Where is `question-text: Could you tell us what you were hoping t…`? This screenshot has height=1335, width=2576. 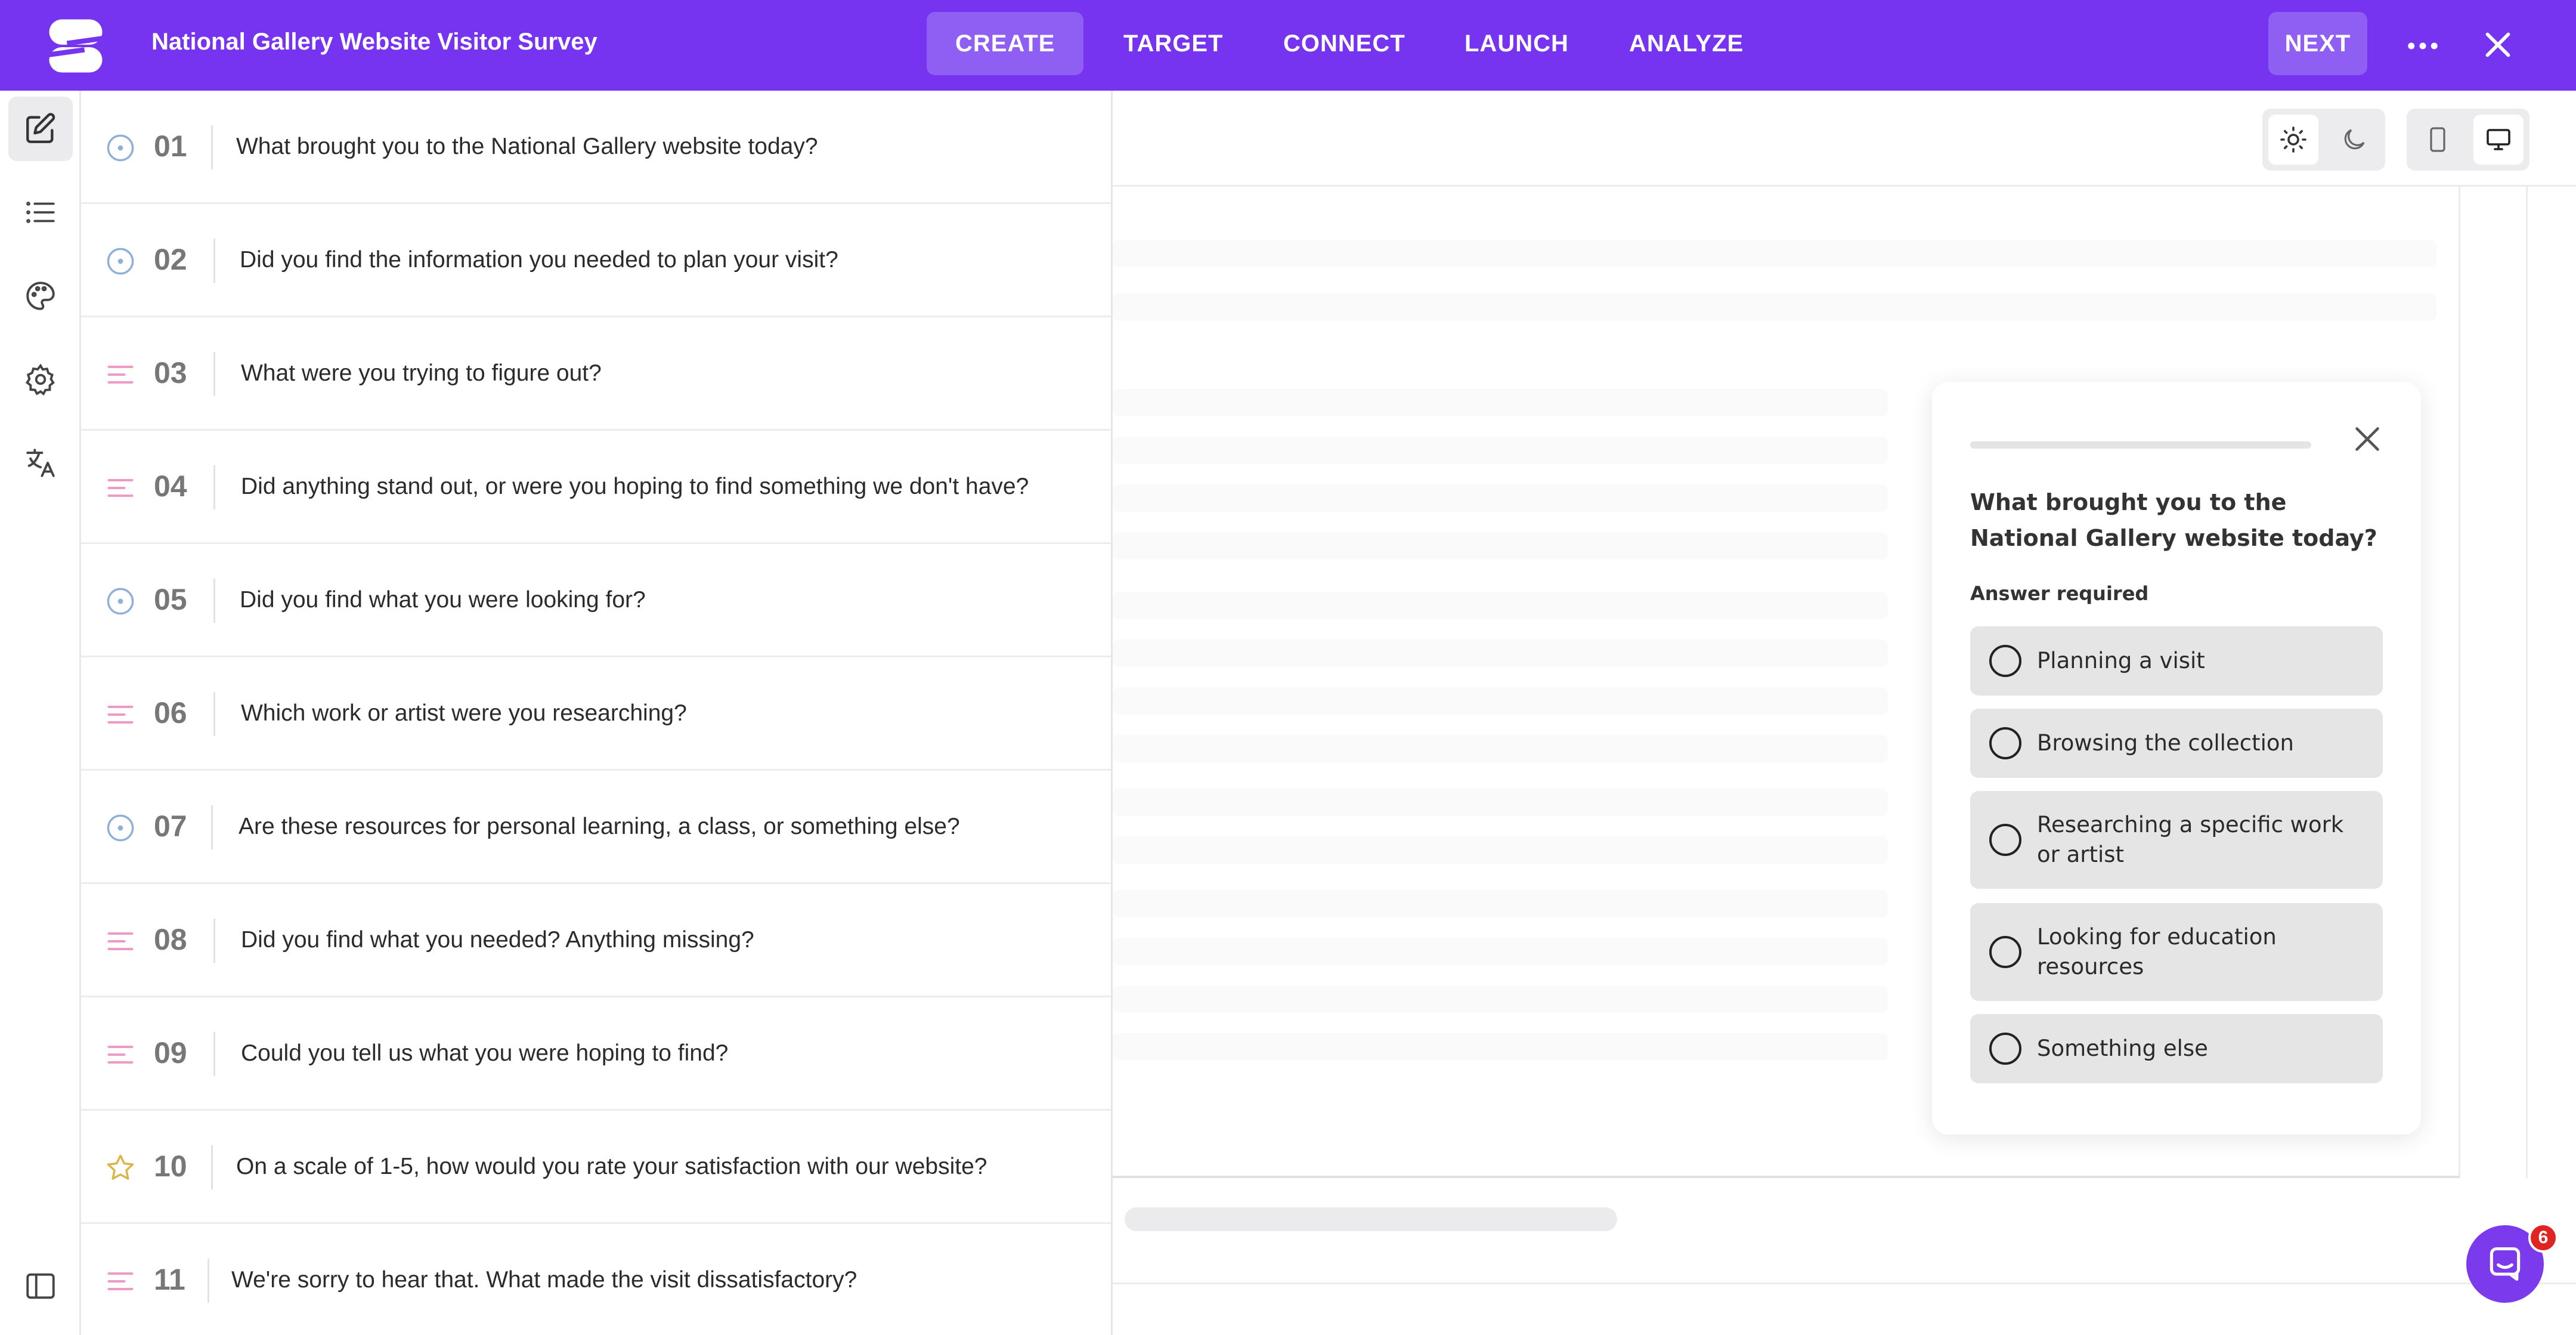 question-text: Could you tell us what you were hoping t… is located at coordinates (485, 1053).